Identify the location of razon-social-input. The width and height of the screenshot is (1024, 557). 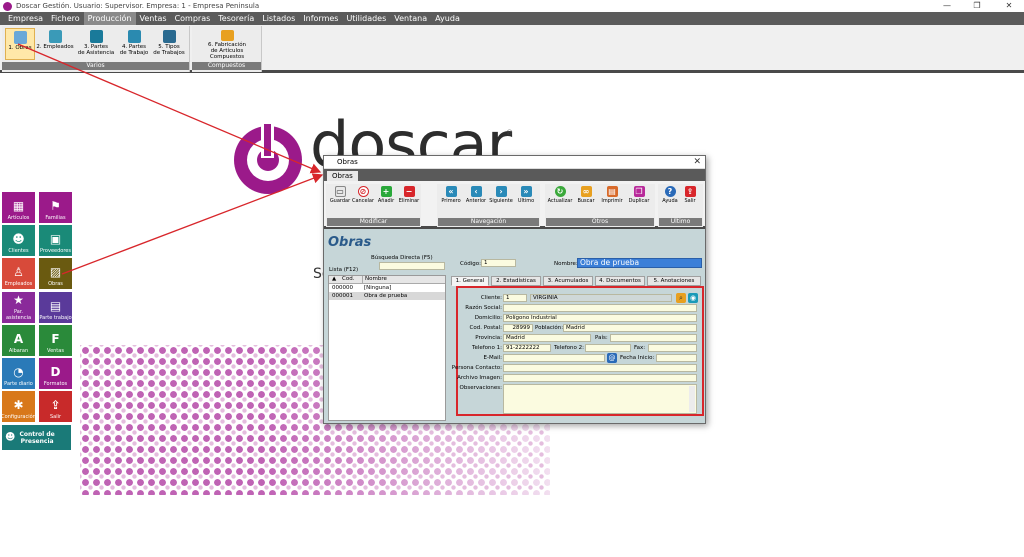
(600, 308).